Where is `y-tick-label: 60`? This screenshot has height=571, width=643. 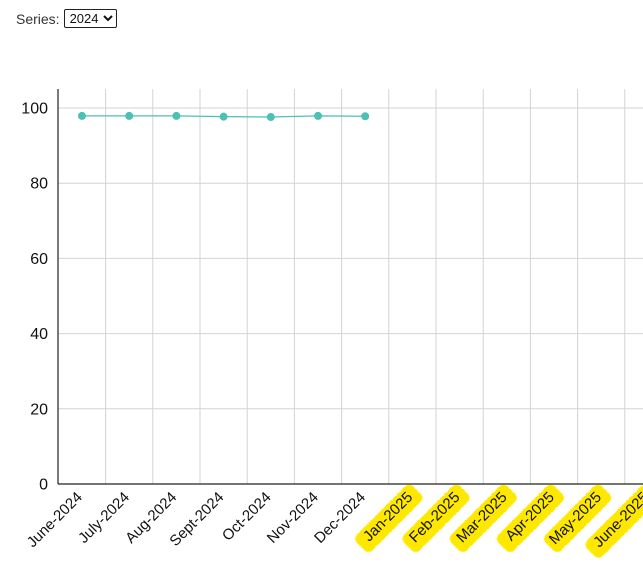
y-tick-label: 60 is located at coordinates (39, 259).